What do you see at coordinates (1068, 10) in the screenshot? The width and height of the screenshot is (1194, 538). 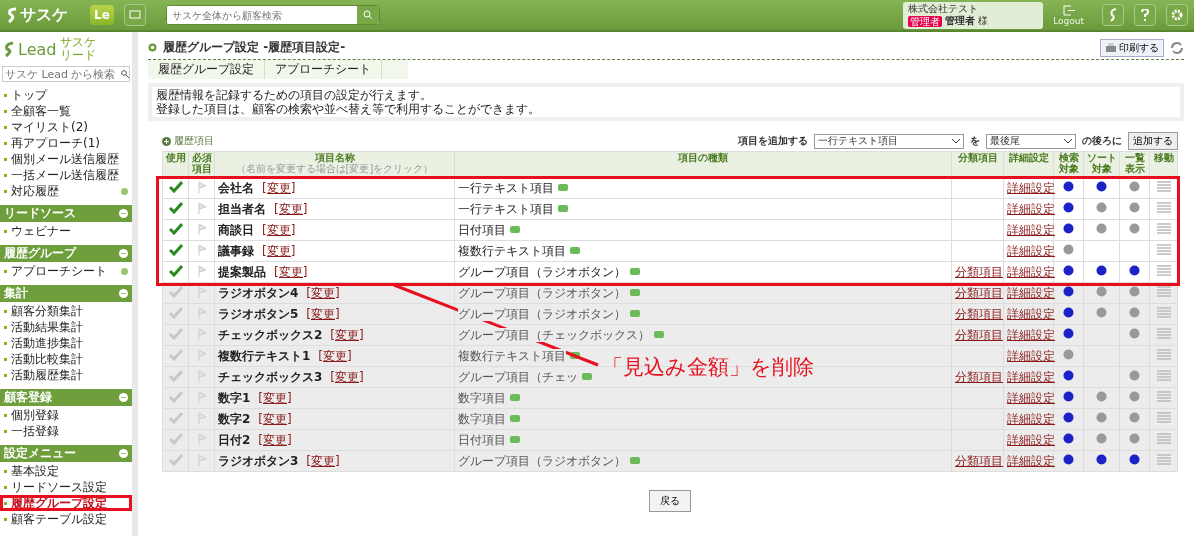 I see `logout-icon` at bounding box center [1068, 10].